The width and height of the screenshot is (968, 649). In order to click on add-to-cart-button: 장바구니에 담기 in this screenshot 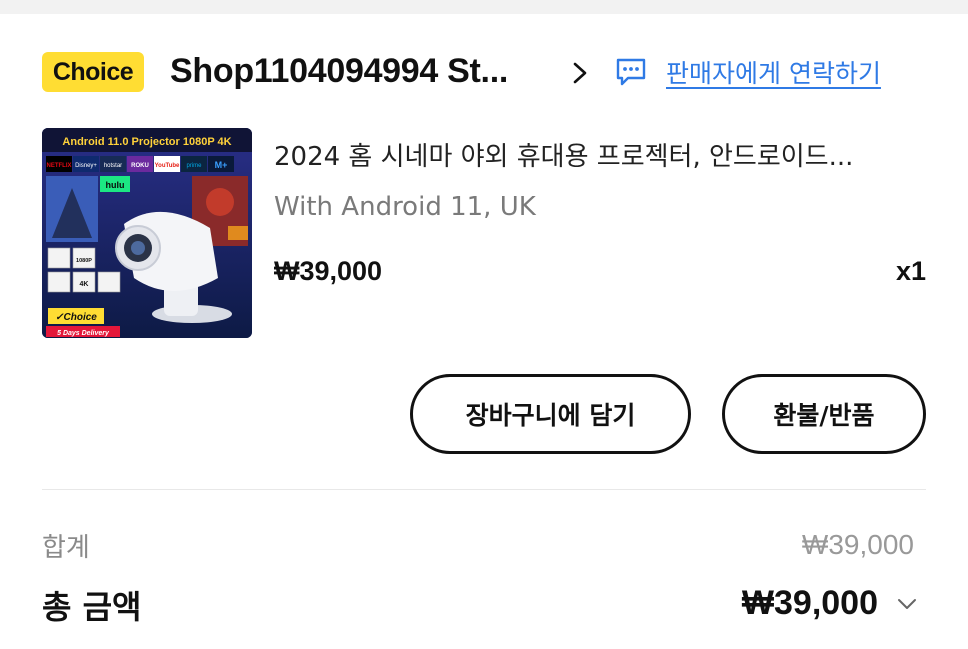, I will do `click(550, 414)`.